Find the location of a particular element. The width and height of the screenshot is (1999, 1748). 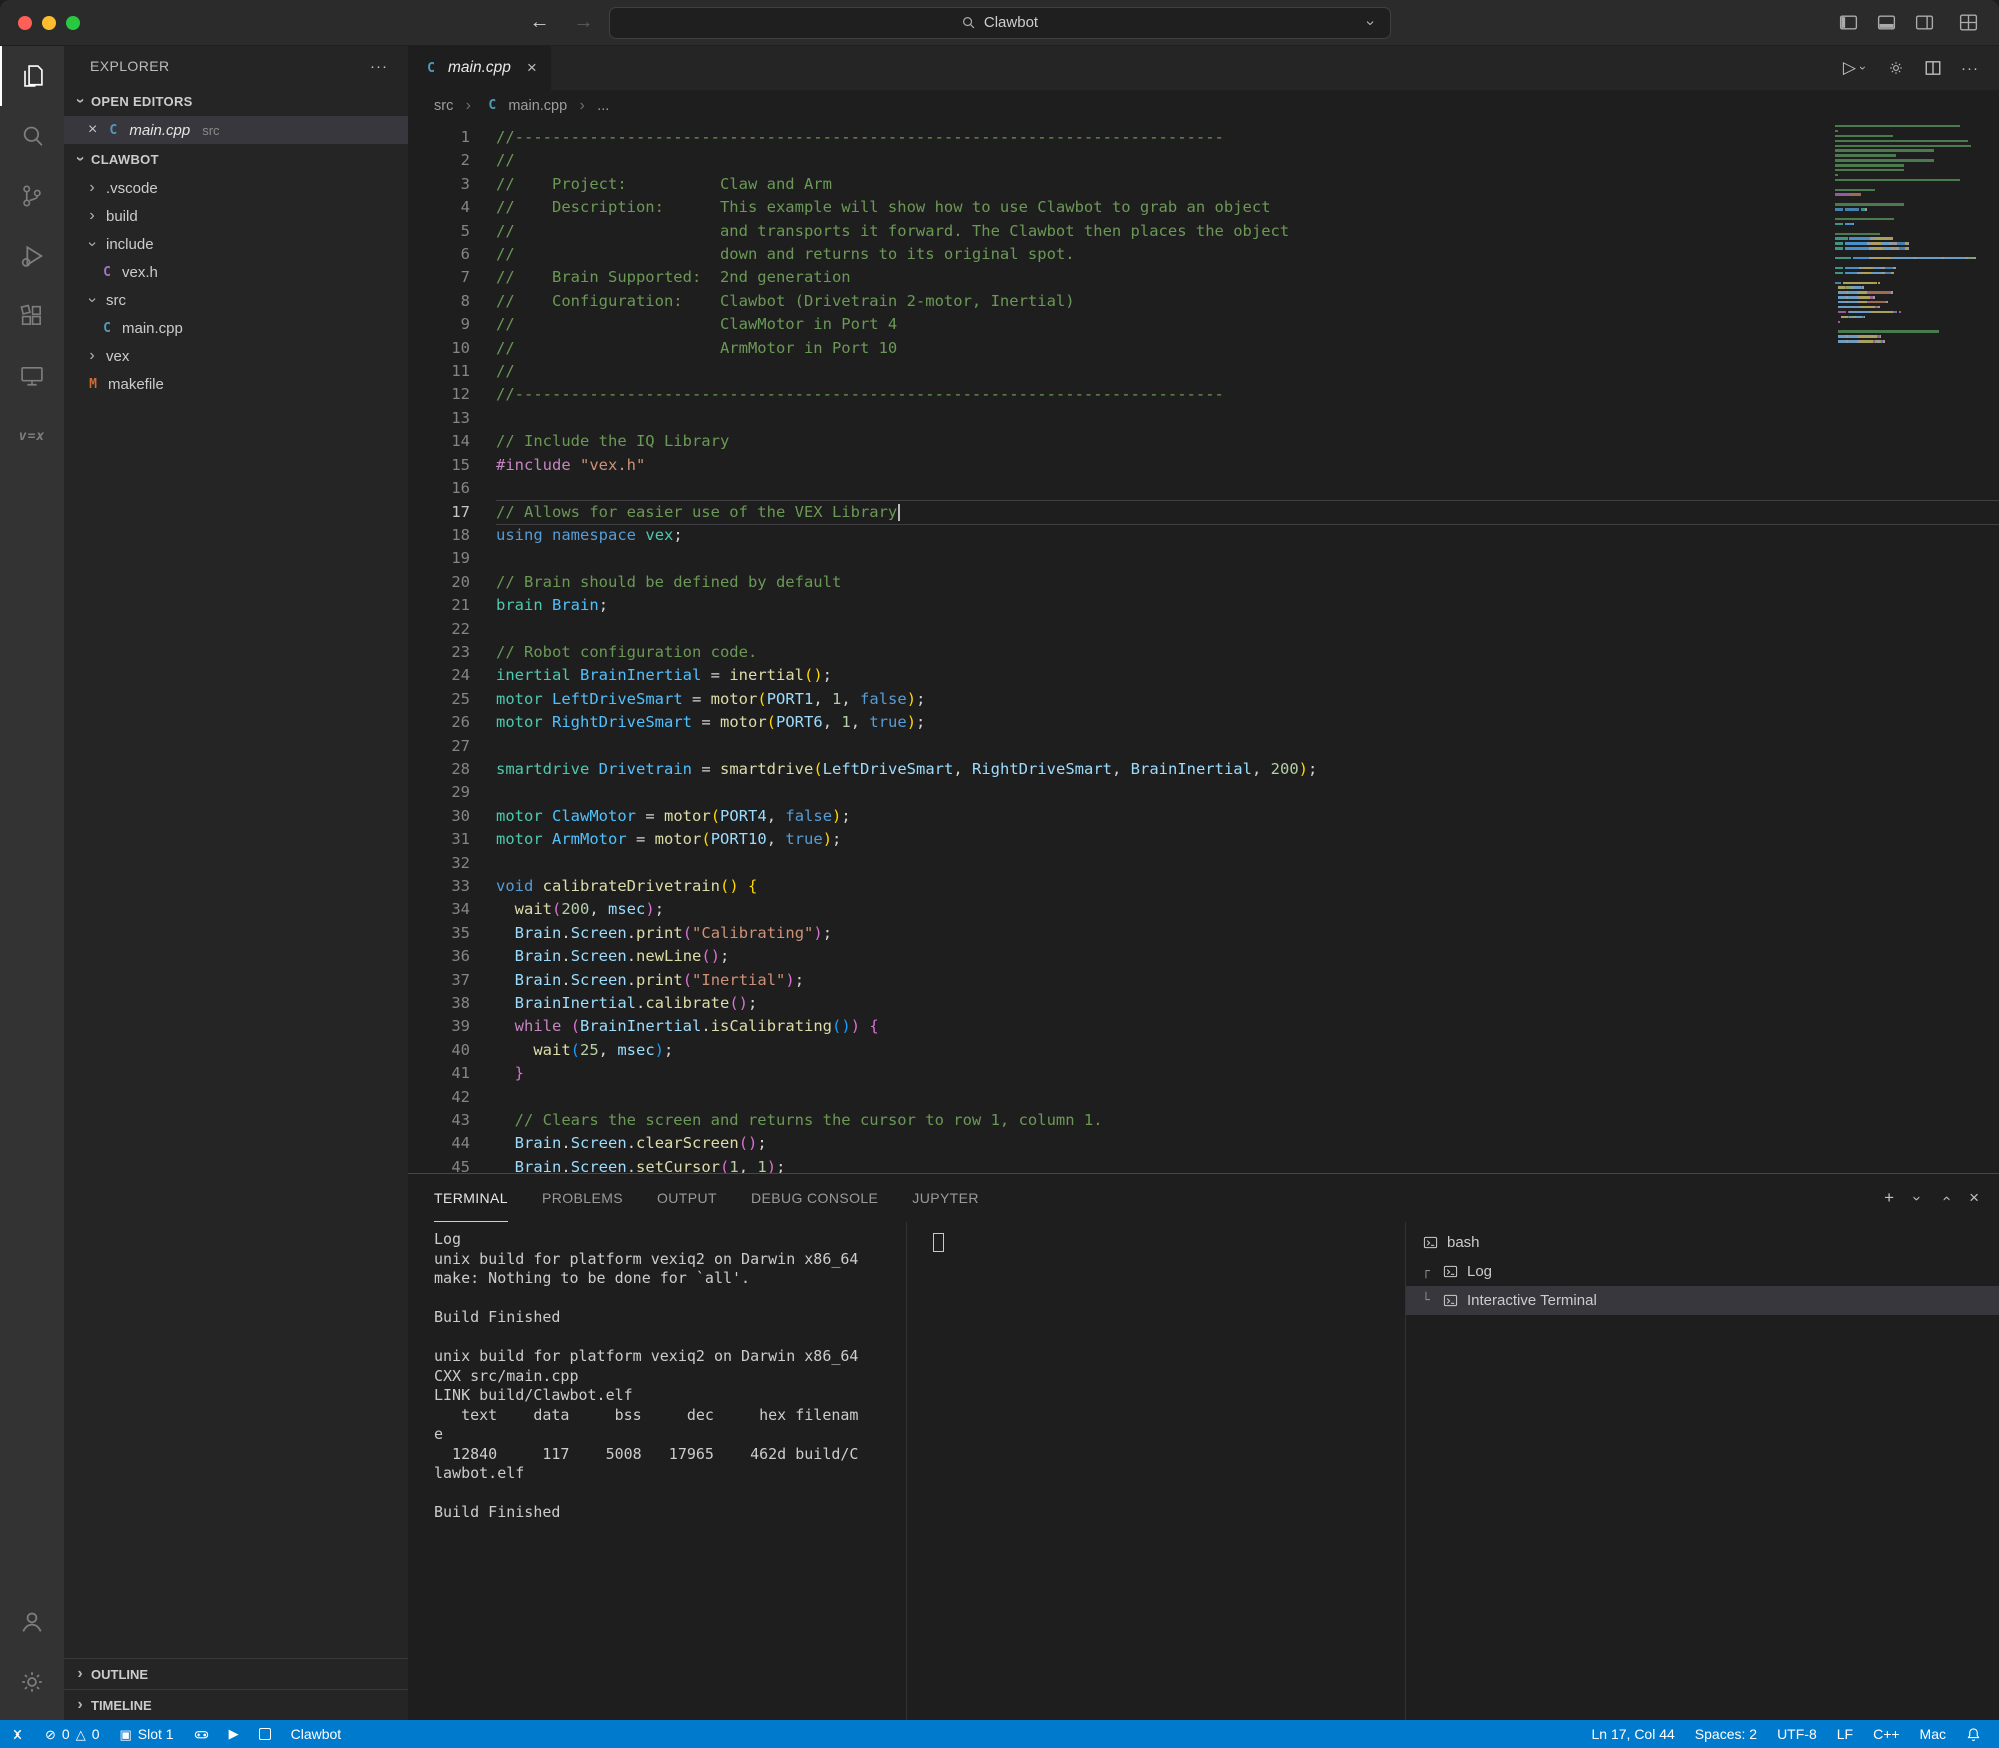

line-number: 42 is located at coordinates (452, 1097).